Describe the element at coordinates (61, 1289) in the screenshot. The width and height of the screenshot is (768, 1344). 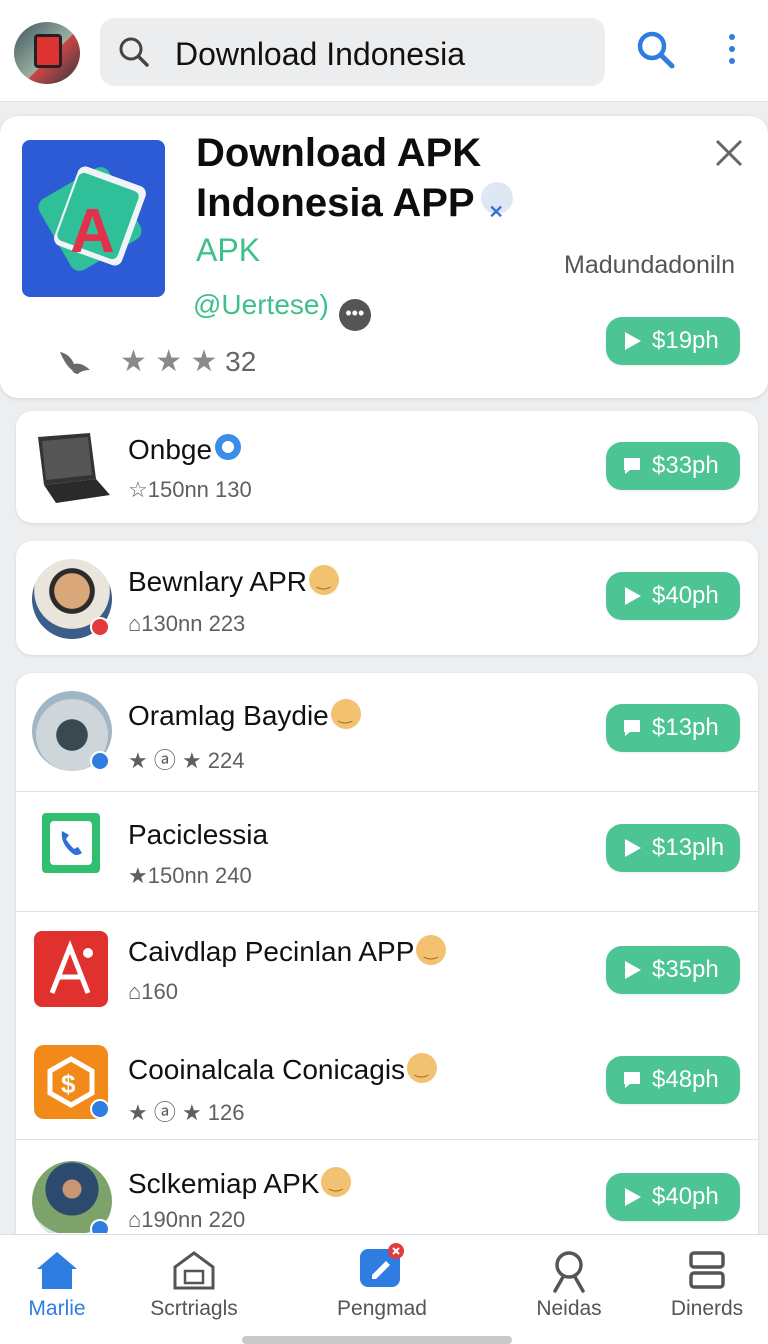
I see `nav-home: Marlie` at that location.